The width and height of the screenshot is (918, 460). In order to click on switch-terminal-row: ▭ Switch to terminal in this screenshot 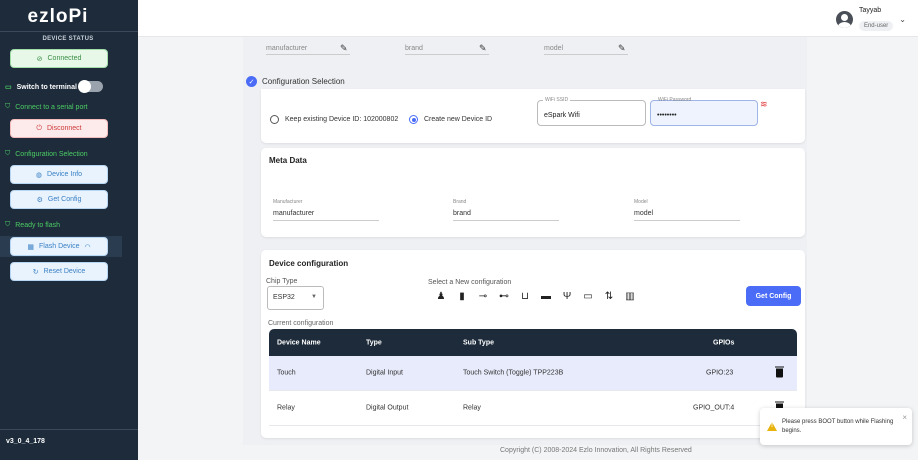, I will do `click(41, 87)`.